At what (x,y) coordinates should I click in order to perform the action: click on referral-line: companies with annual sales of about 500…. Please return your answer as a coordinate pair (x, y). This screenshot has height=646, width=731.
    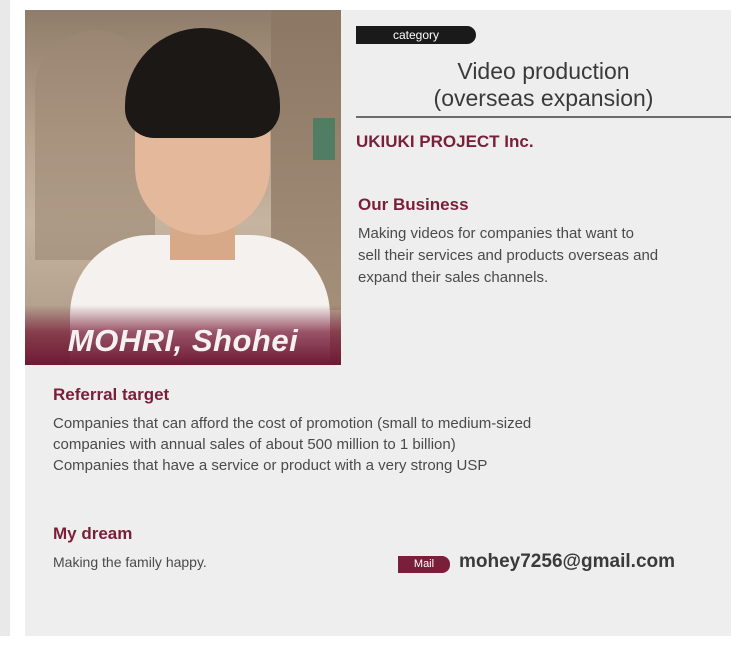
    Looking at the image, I should click on (254, 444).